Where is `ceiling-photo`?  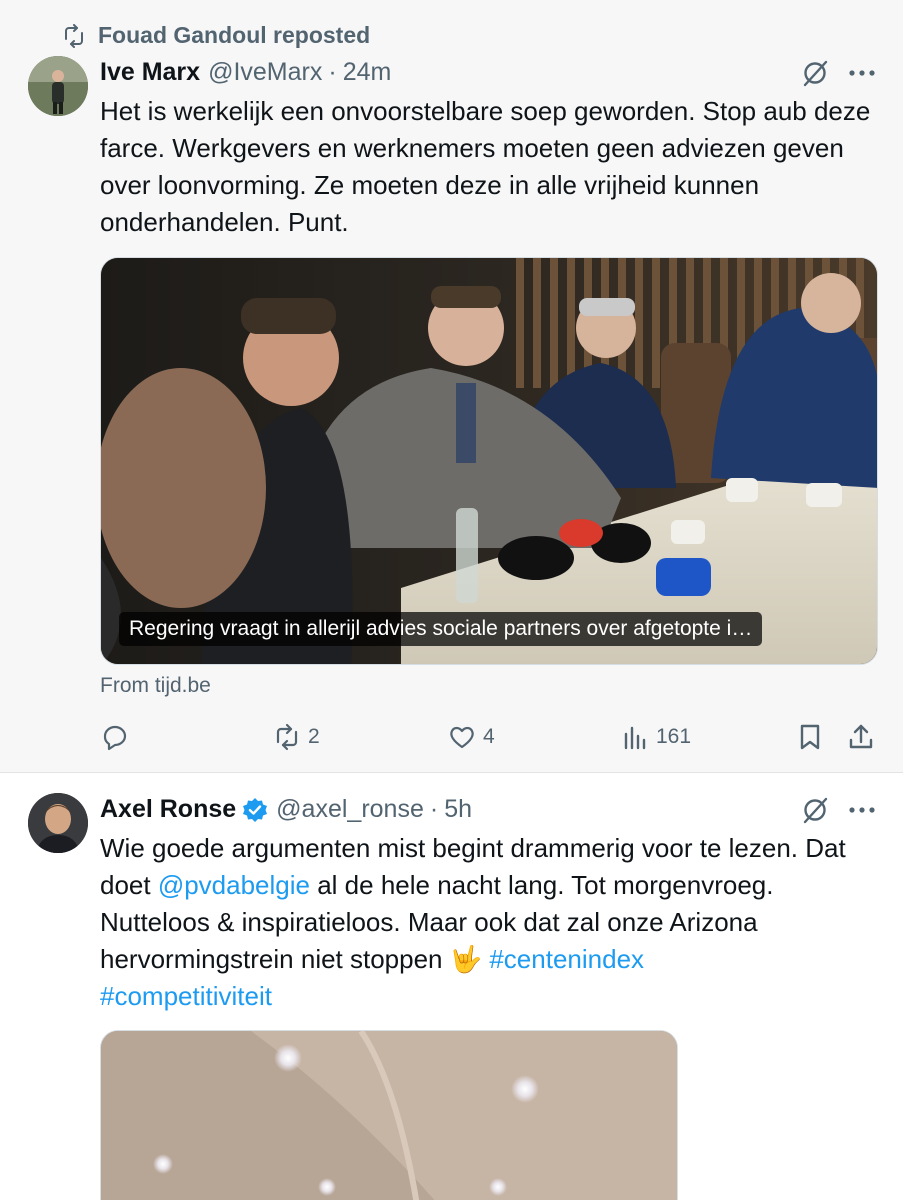
ceiling-photo is located at coordinates (389, 1115).